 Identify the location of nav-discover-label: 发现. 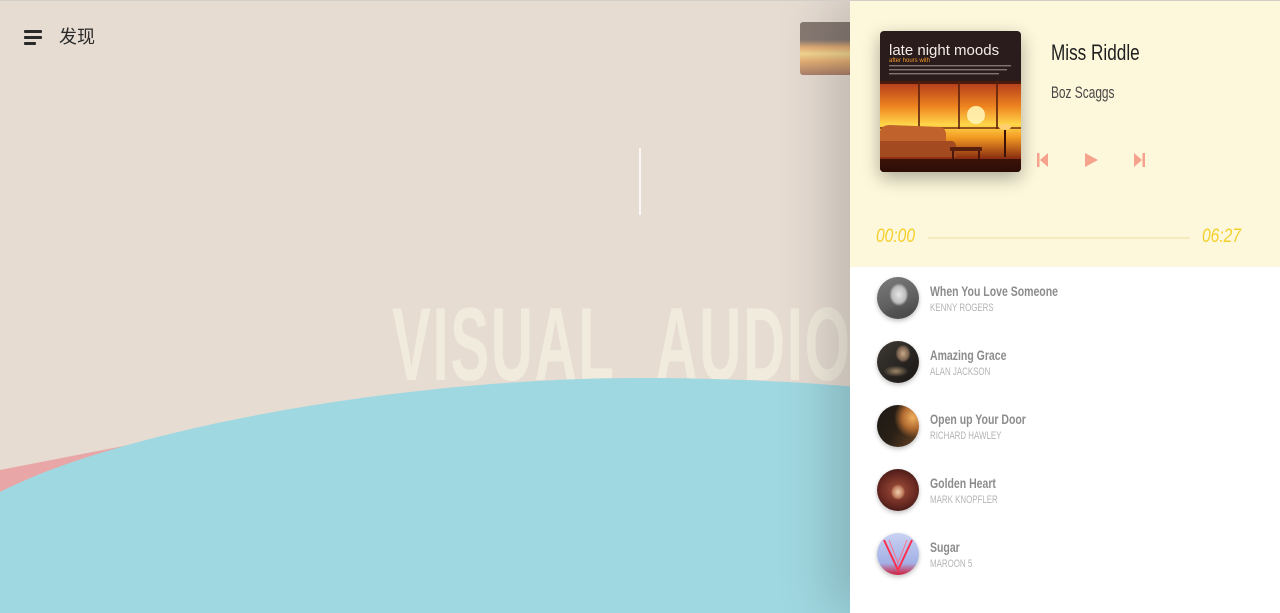
(77, 38).